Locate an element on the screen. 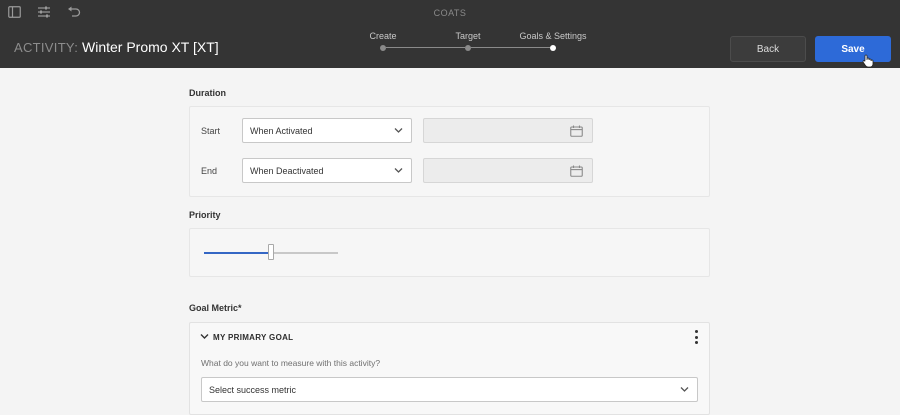 This screenshot has height=415, width=900. duration-title: Duration is located at coordinates (207, 93).